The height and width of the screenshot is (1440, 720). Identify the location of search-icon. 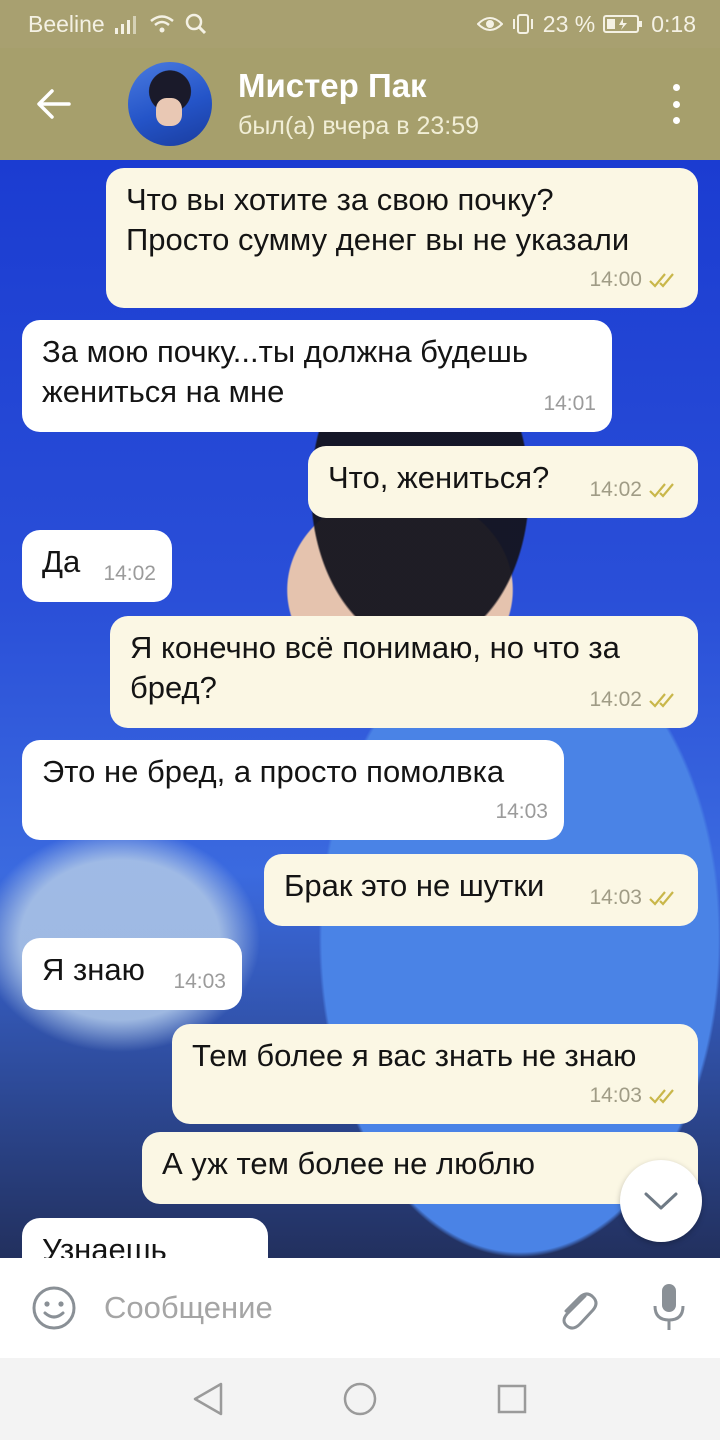
(196, 24).